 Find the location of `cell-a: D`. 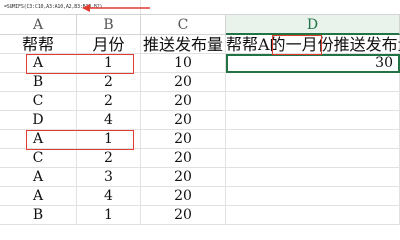

cell-a: D is located at coordinates (38, 120).